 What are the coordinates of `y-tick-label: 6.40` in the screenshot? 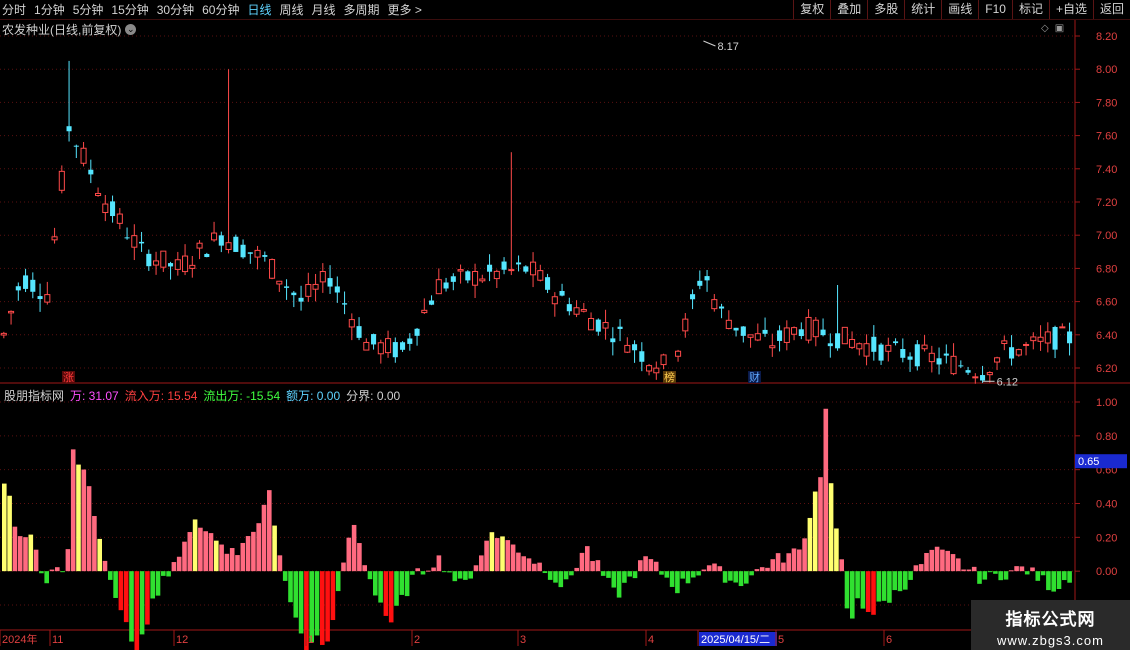 It's located at (1106, 336).